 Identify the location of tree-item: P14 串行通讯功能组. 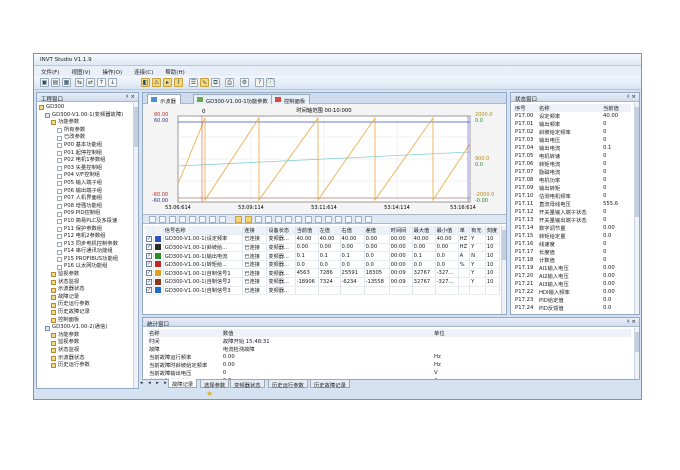
(85, 252).